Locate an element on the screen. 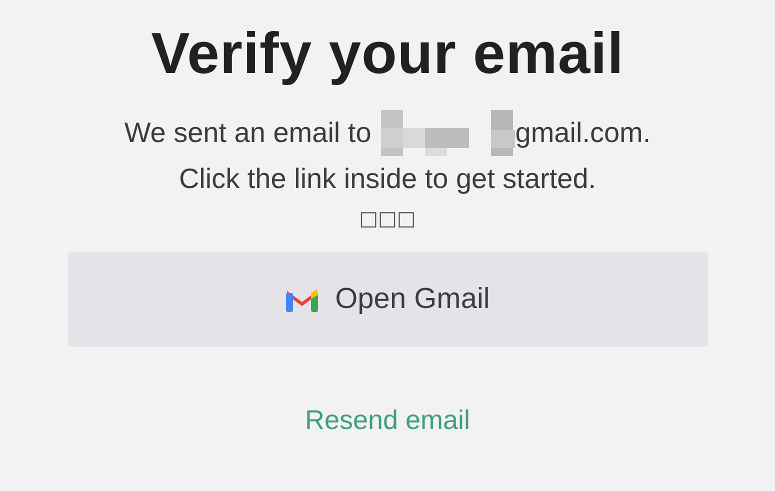  message-text: gmail.com. is located at coordinates (583, 133).